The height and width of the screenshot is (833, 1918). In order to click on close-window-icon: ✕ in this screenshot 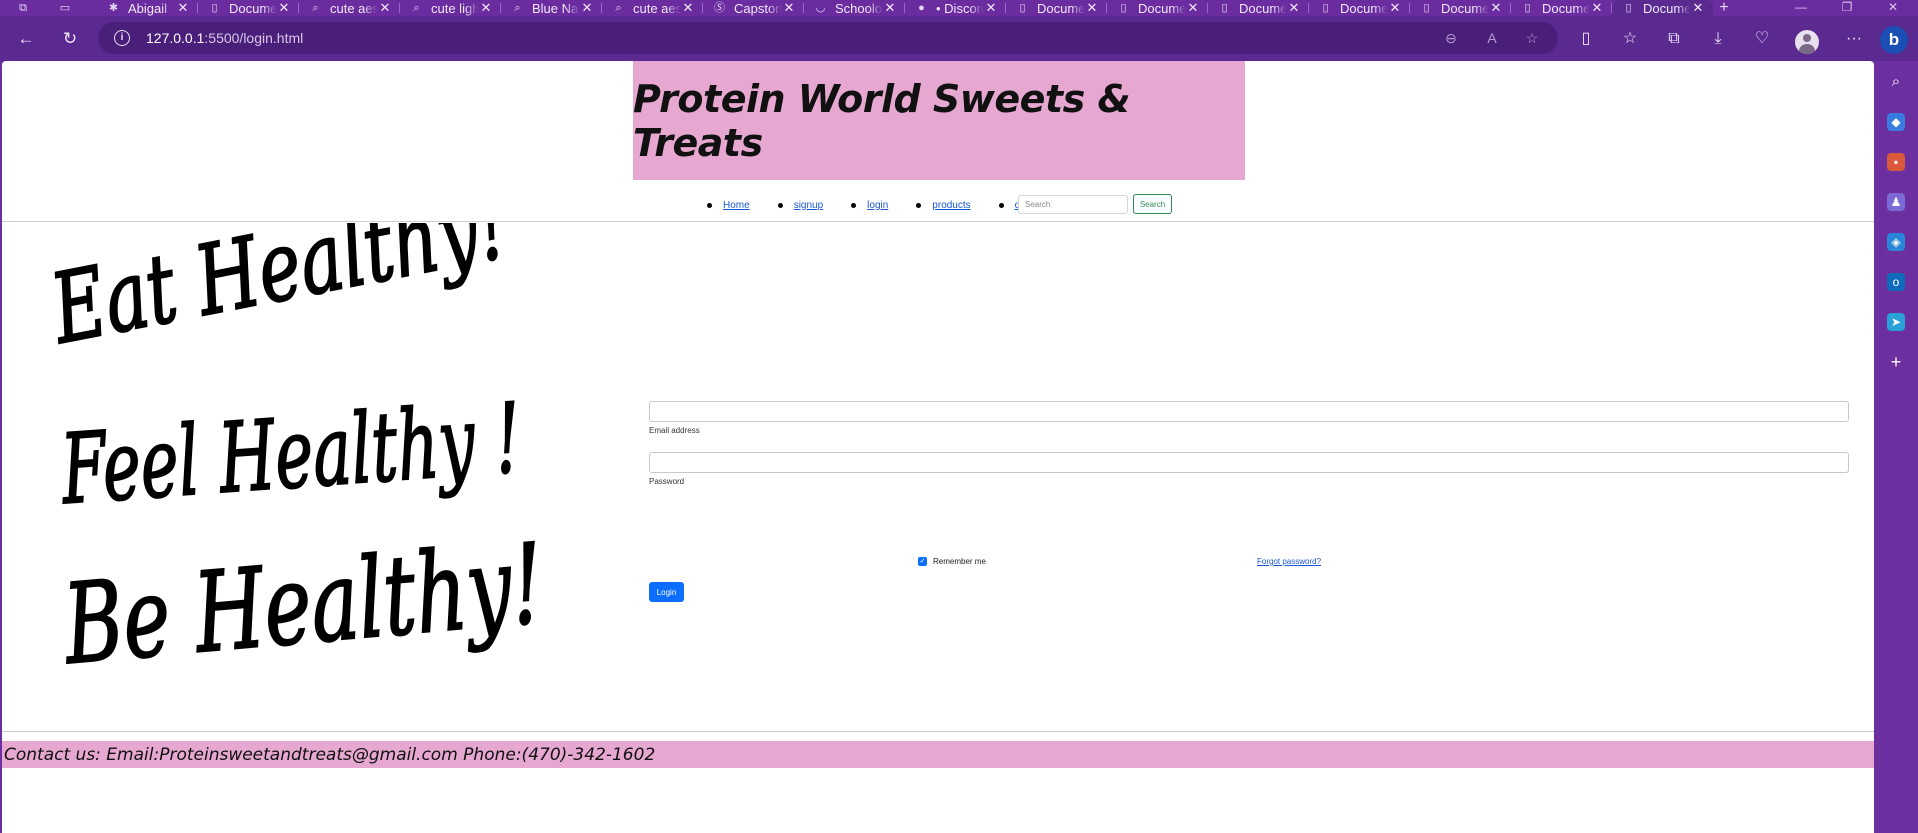, I will do `click(1893, 8)`.